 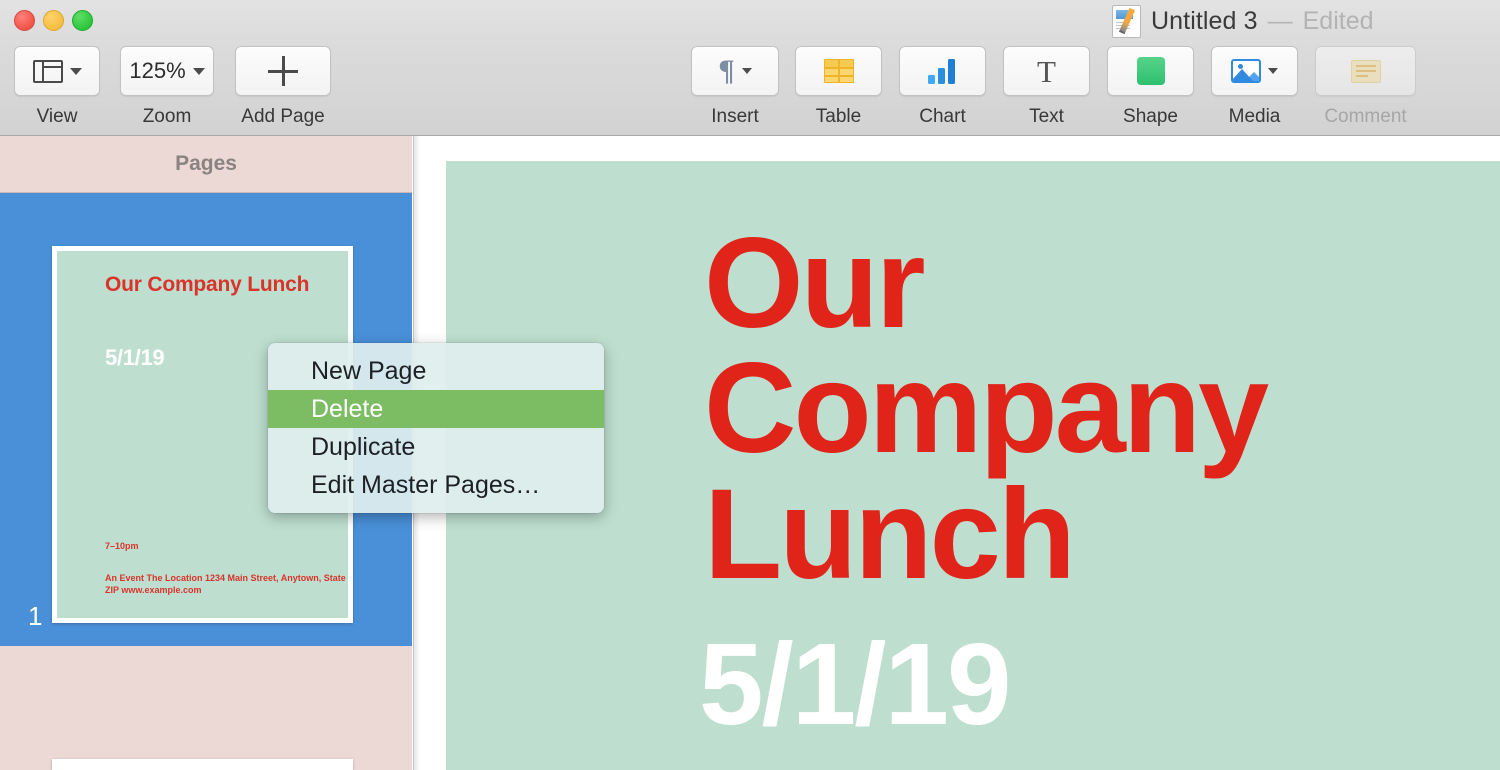 I want to click on toolbar-item-insert: ¶ Insert, so click(x=735, y=87).